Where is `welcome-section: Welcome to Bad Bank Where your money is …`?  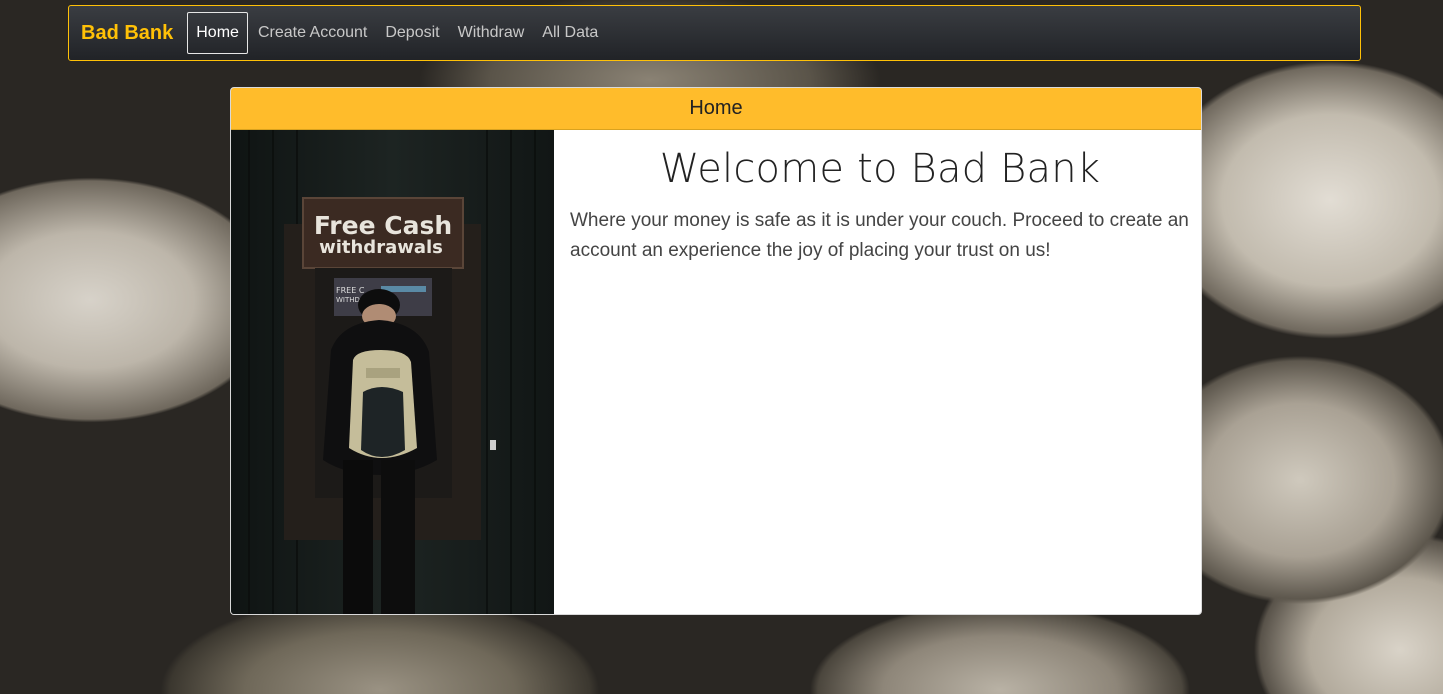
welcome-section: Welcome to Bad Bank Where your money is … is located at coordinates (880, 206).